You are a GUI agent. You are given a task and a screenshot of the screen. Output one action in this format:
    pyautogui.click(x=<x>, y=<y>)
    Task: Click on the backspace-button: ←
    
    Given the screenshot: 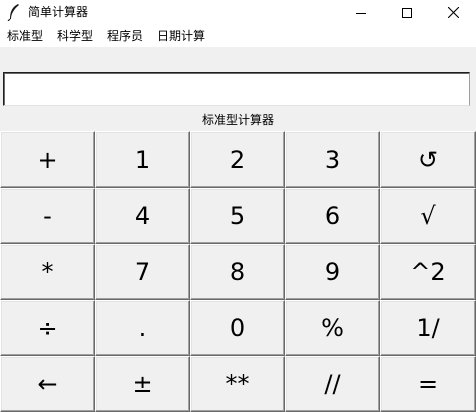 What is the action you would take?
    pyautogui.click(x=47, y=384)
    